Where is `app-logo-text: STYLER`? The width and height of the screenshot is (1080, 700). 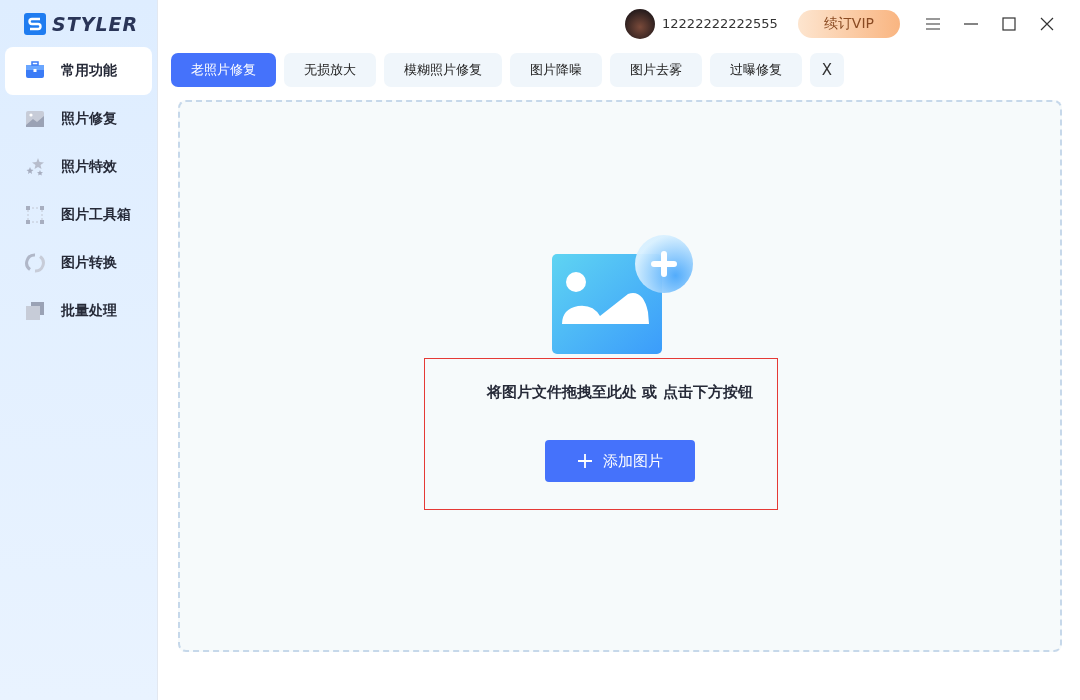 app-logo-text: STYLER is located at coordinates (95, 23).